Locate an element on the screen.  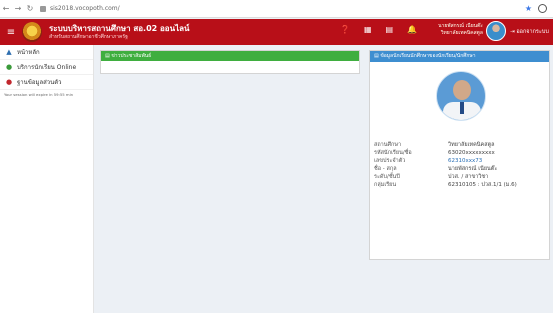
dashboard-icon: ▲ is located at coordinates (9, 52).